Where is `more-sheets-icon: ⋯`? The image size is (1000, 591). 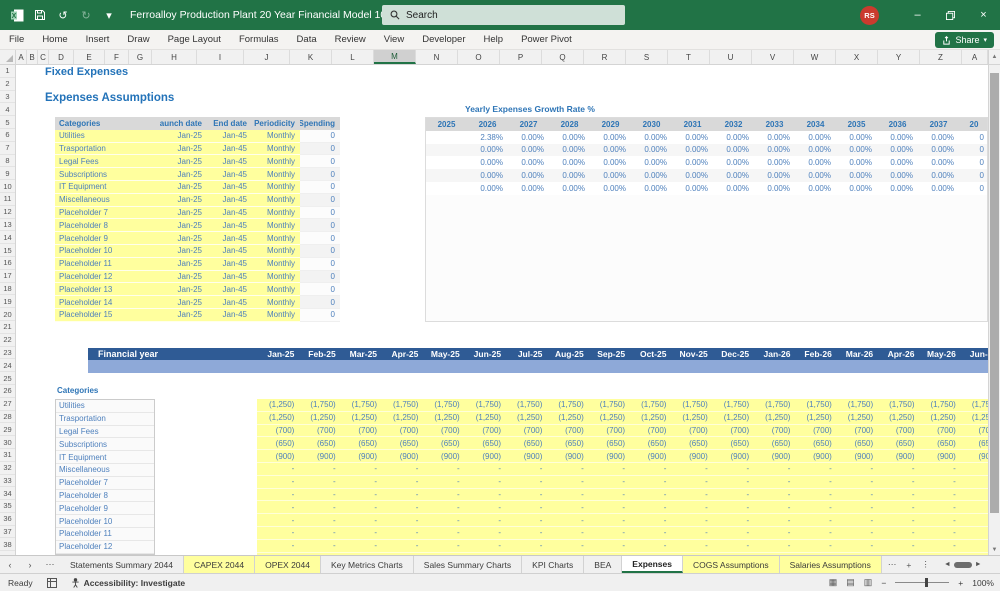 more-sheets-icon: ⋯ is located at coordinates (892, 564).